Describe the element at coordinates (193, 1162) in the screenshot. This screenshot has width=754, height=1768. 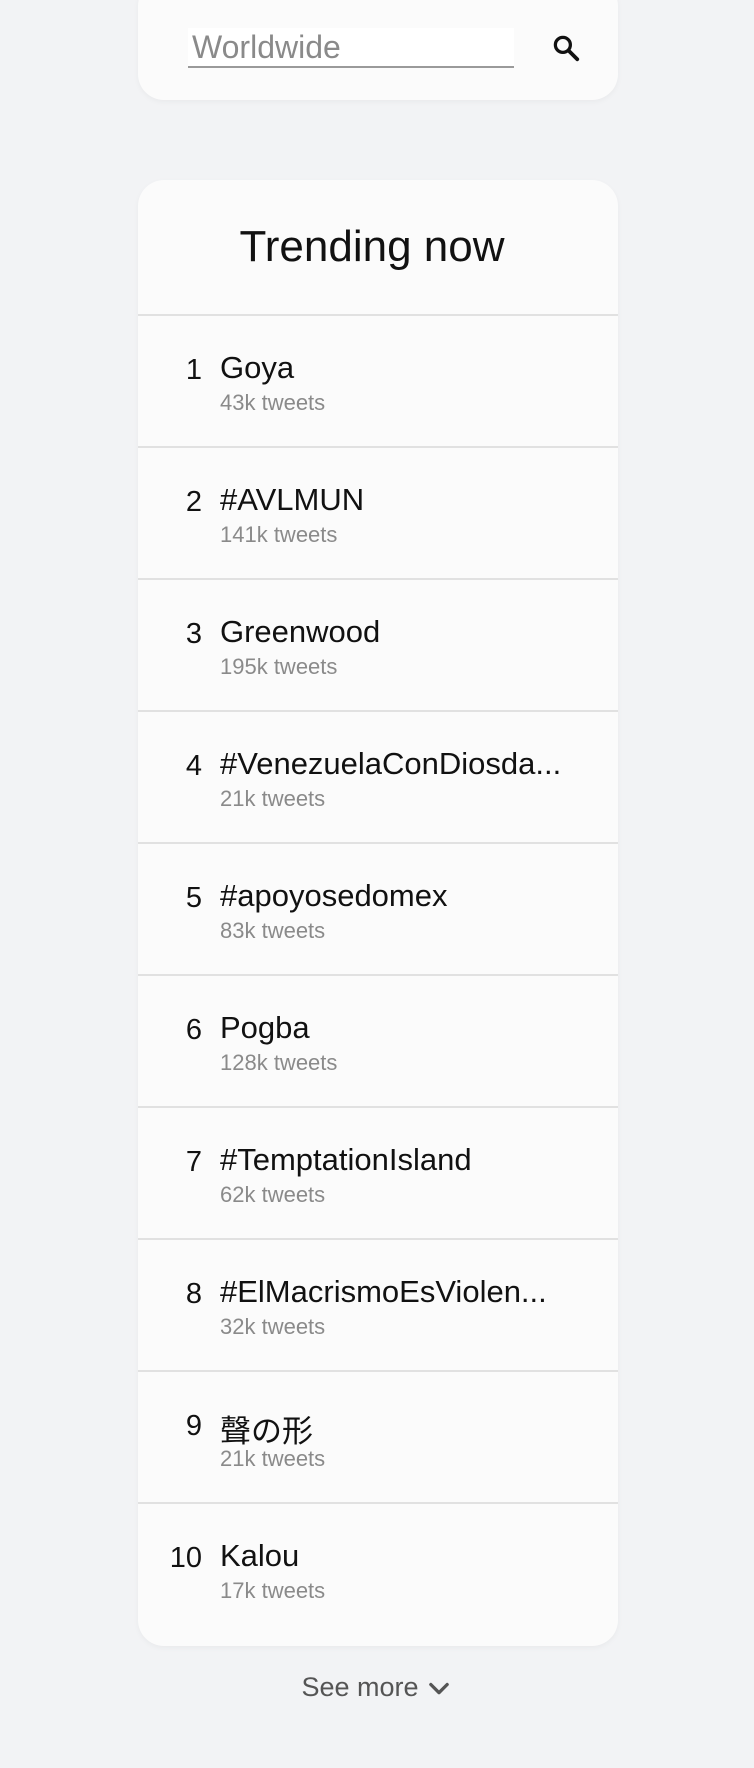
I see `trend-rank: 7` at that location.